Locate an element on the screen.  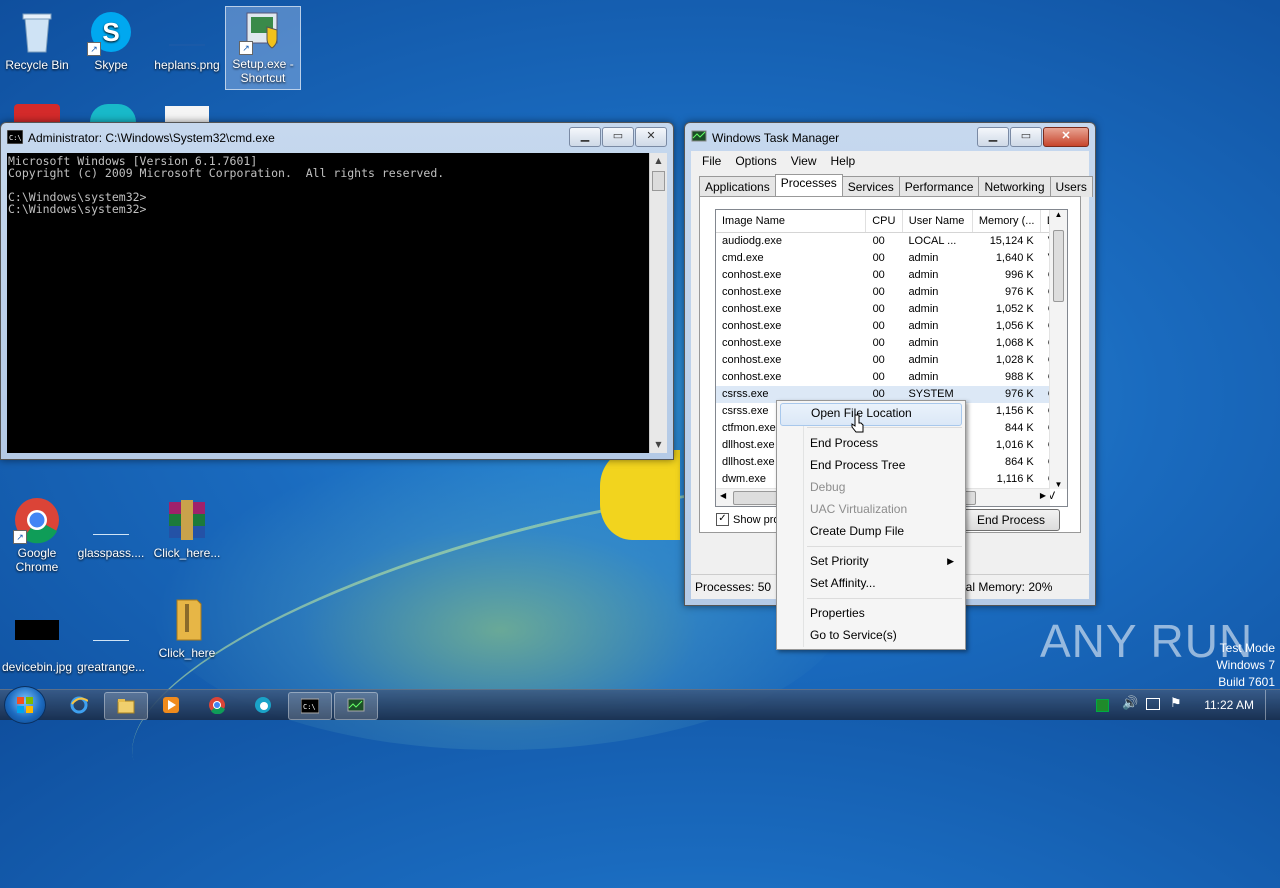
menu-help: Help is located at coordinates (843, 161).